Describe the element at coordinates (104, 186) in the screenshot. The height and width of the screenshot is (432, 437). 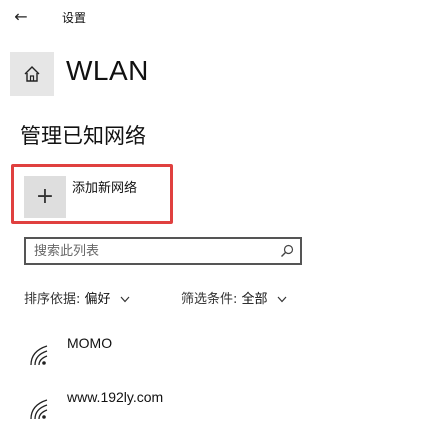
I see `add-network-label: 添加新网络` at that location.